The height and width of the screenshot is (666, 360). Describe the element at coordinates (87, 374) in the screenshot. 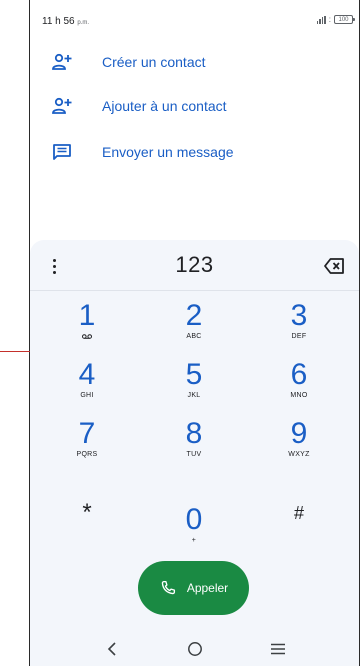

I see `key-digit: 4` at that location.